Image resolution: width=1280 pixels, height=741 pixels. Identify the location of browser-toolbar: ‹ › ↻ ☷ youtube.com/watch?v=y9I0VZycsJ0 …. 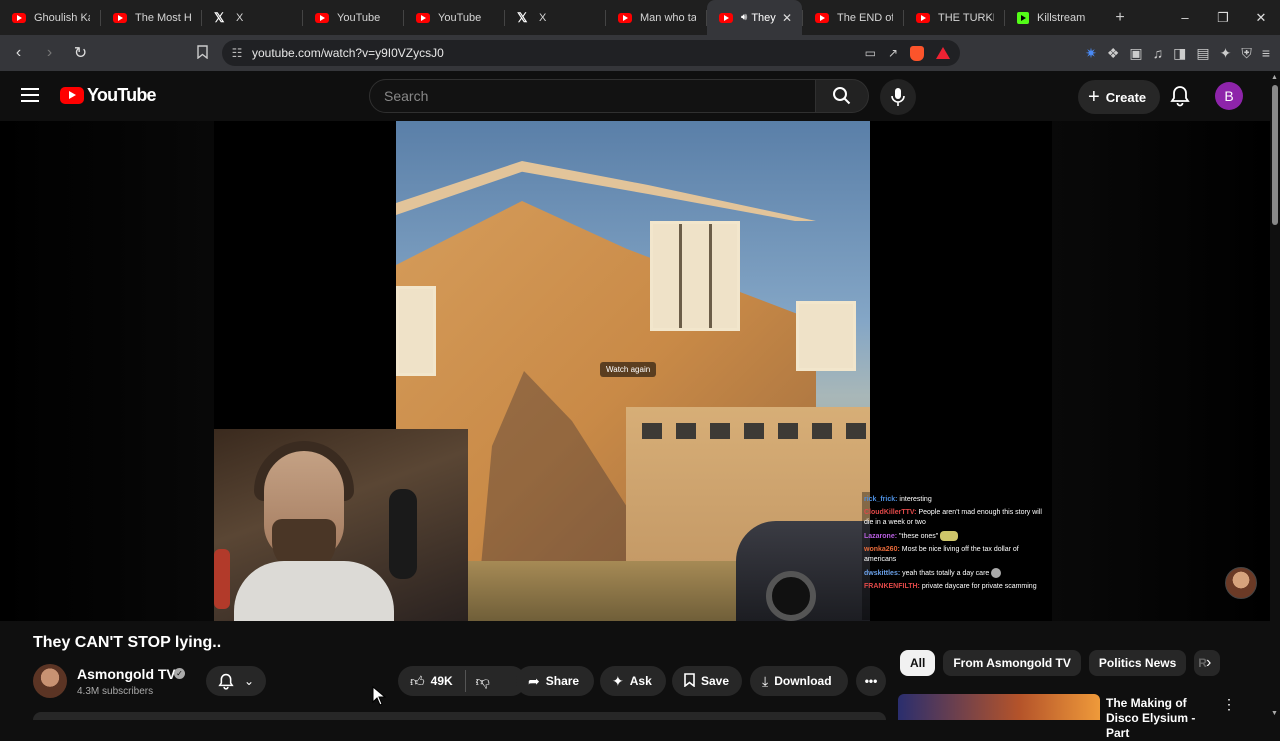
(640, 53).